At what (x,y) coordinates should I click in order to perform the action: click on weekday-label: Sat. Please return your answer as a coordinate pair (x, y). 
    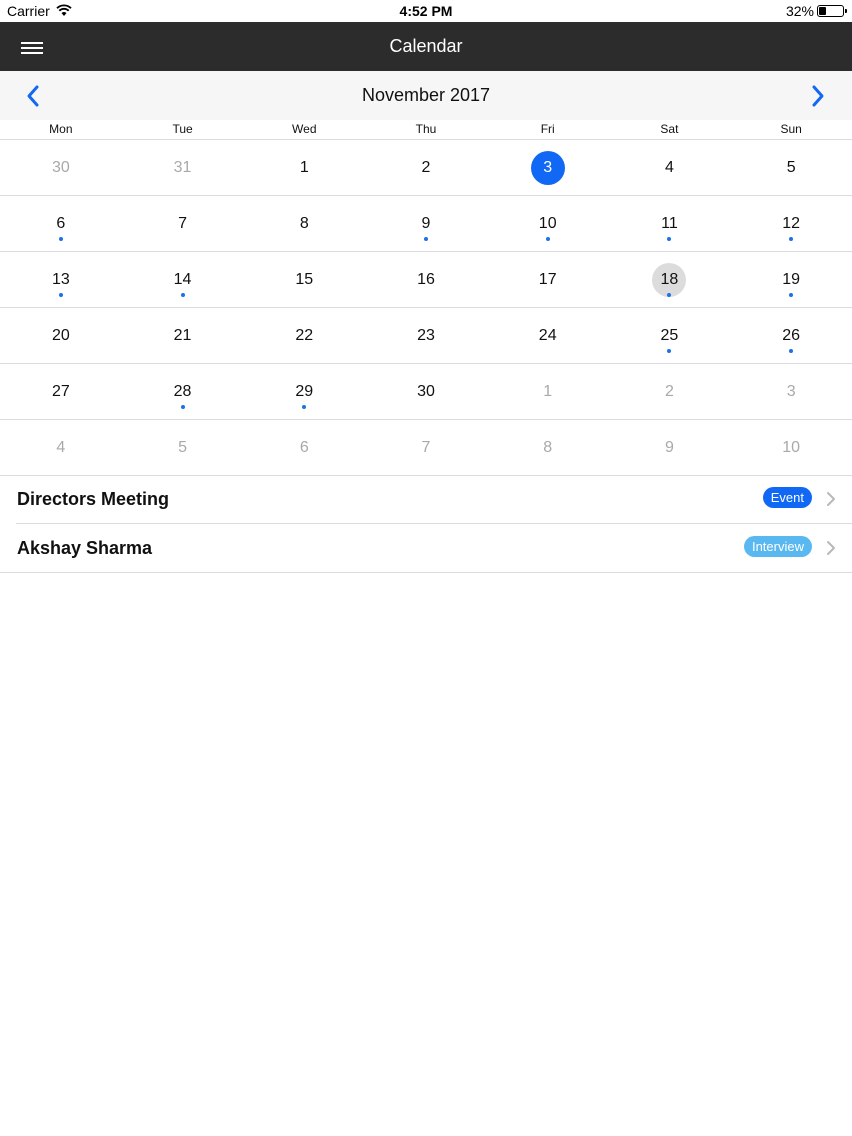
    Looking at the image, I should click on (669, 129).